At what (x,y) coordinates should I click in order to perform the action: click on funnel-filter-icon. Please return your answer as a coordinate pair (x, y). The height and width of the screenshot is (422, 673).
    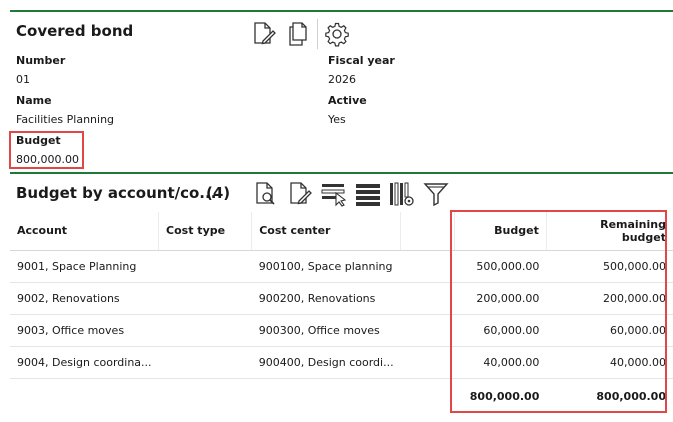
    Looking at the image, I should click on (436, 195).